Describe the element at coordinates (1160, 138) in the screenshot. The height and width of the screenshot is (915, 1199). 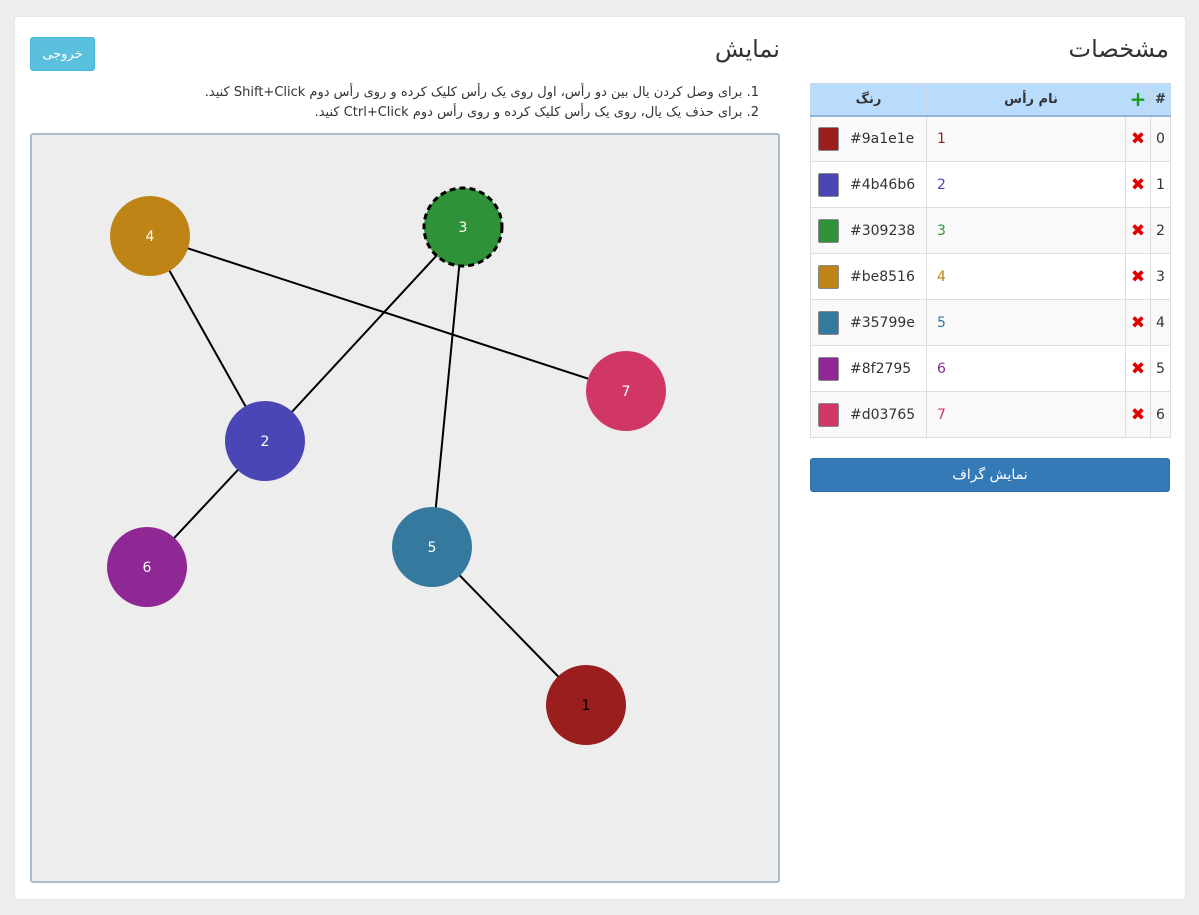
I see `row-index: 0` at that location.